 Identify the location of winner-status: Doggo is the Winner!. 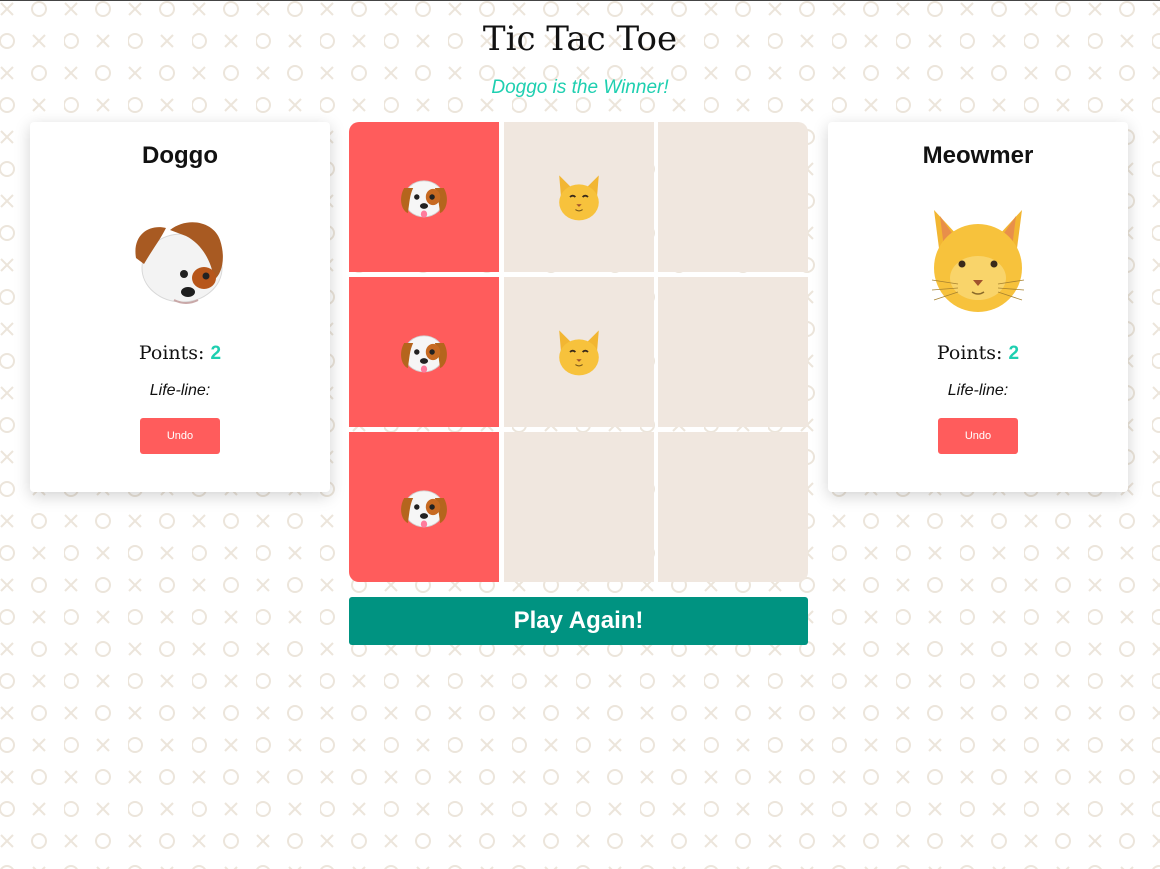
(580, 87).